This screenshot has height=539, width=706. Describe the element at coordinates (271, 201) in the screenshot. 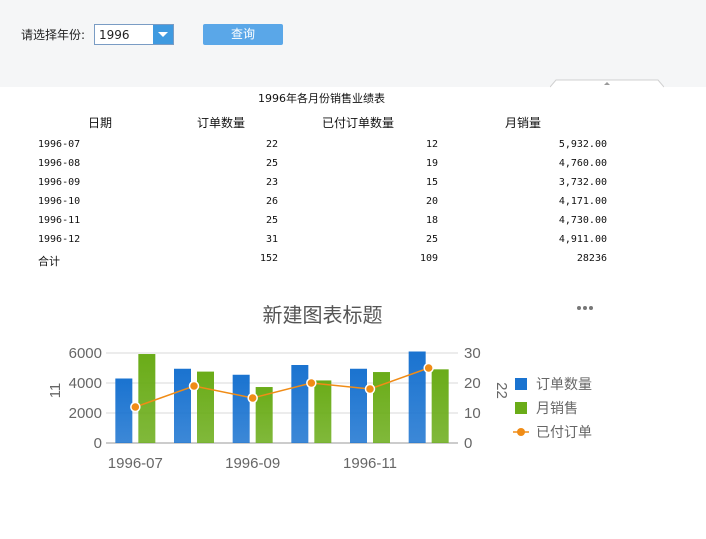

I see `cell-order-count: 26` at that location.